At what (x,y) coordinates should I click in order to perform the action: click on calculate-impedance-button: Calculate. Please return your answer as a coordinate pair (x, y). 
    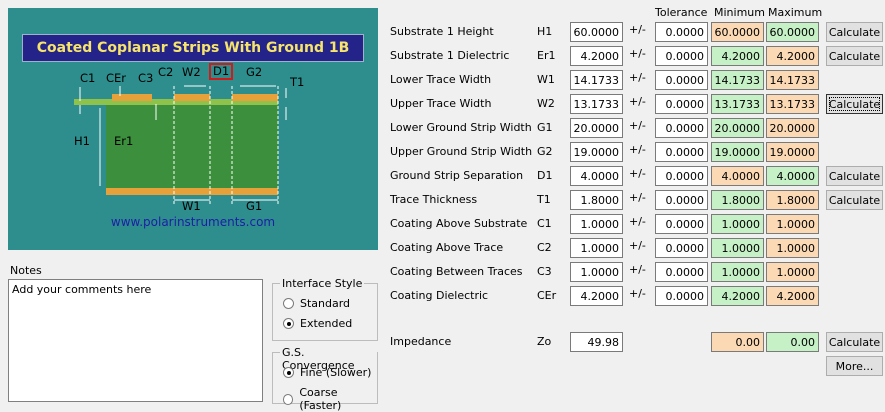
    Looking at the image, I should click on (854, 342).